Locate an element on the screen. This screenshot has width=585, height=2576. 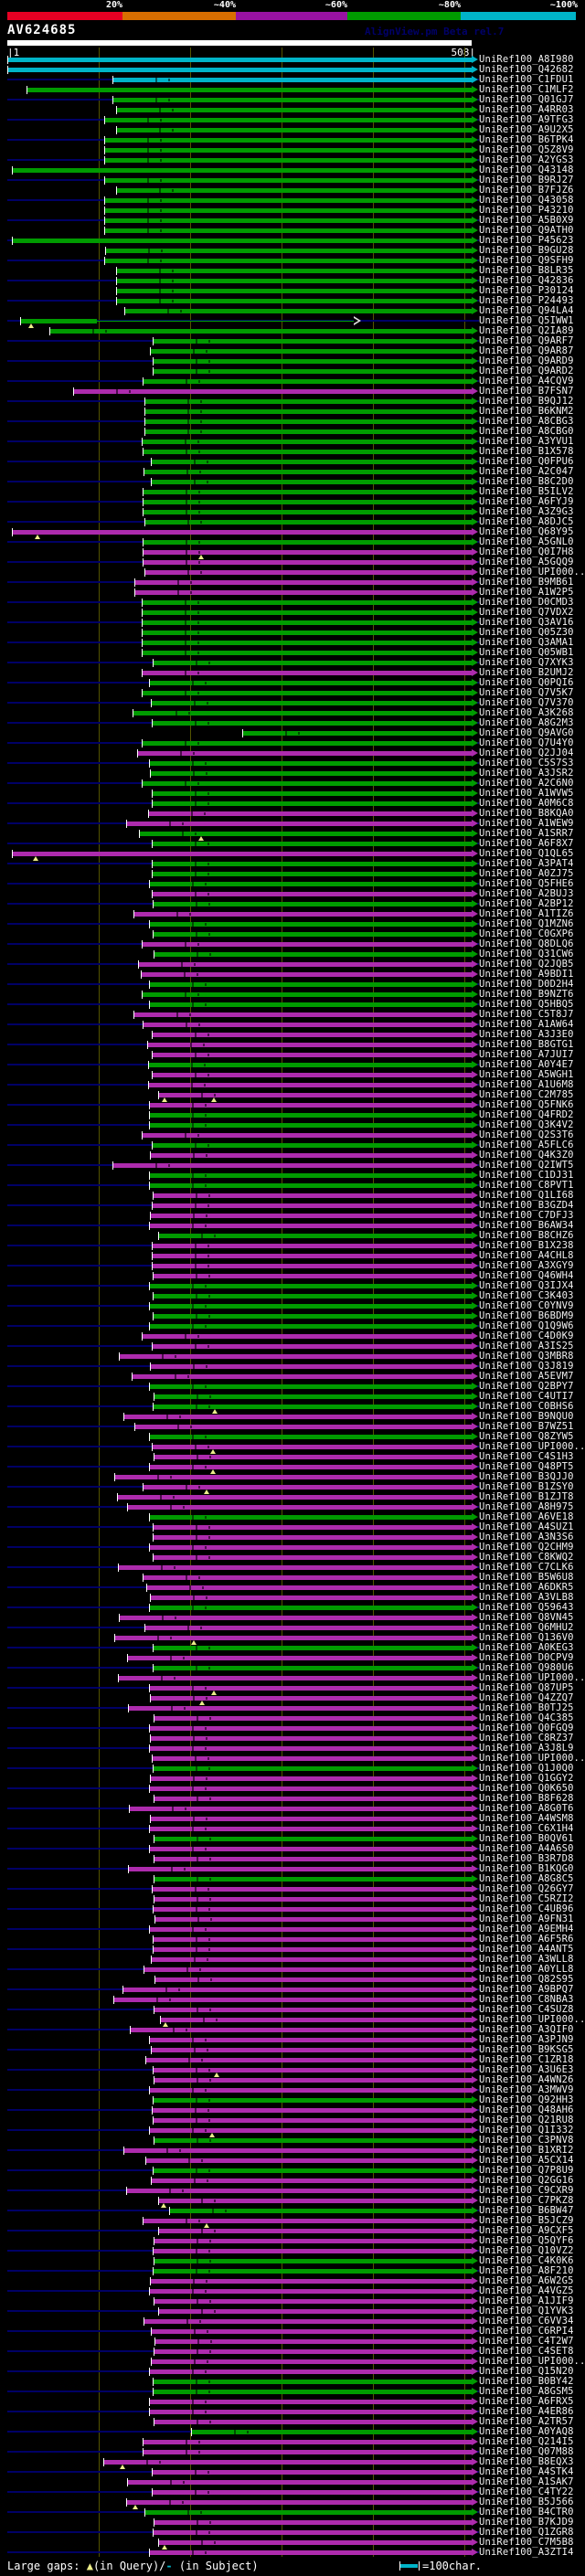
hit-label: UniRef100_A3ZTI4 is located at coordinates (531, 2553).